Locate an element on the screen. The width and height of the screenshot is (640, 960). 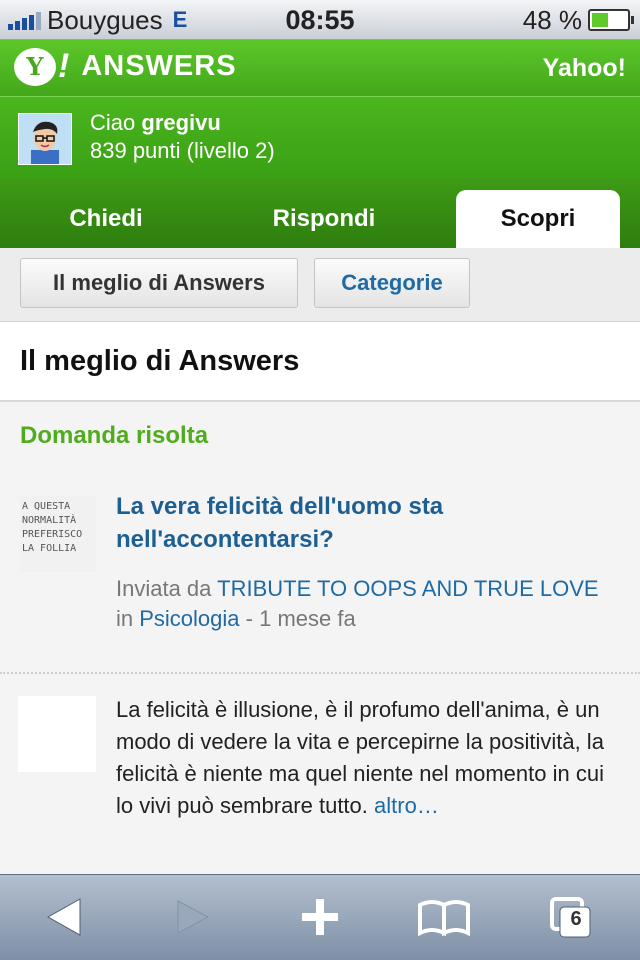
browser-toolbar: 6 is located at coordinates (320, 917).